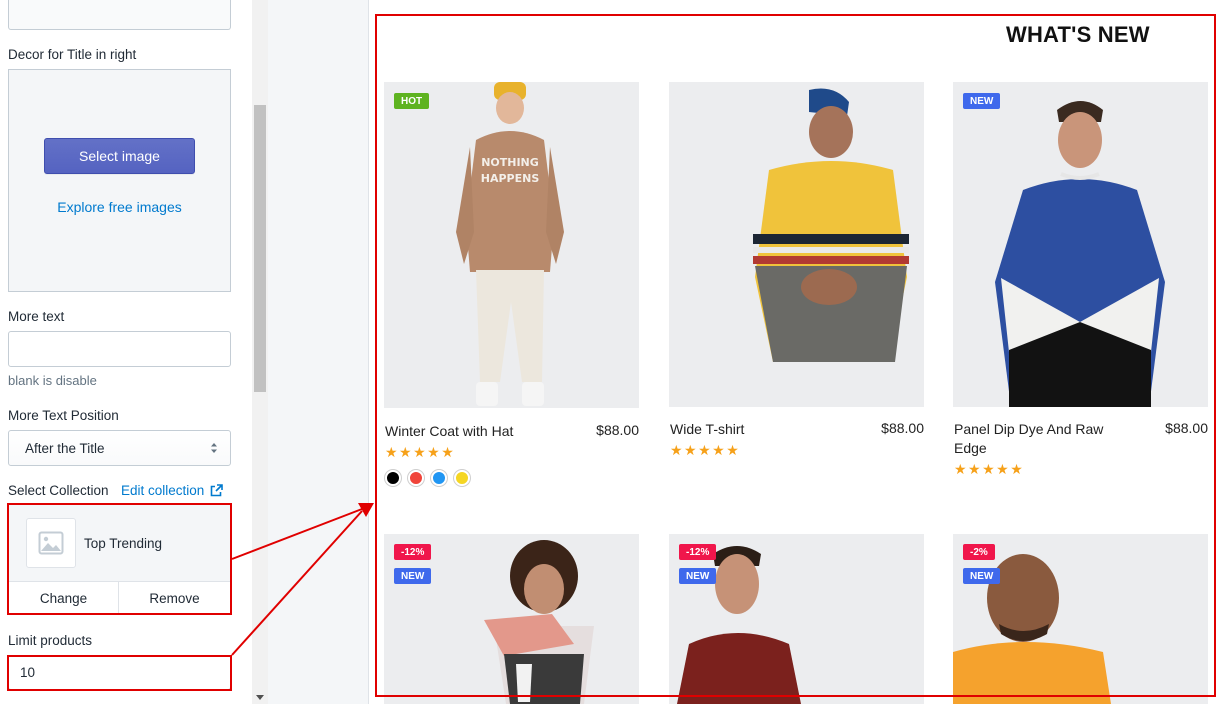 The image size is (1220, 704). I want to click on explore-free-images-link: Explore free images, so click(119, 207).